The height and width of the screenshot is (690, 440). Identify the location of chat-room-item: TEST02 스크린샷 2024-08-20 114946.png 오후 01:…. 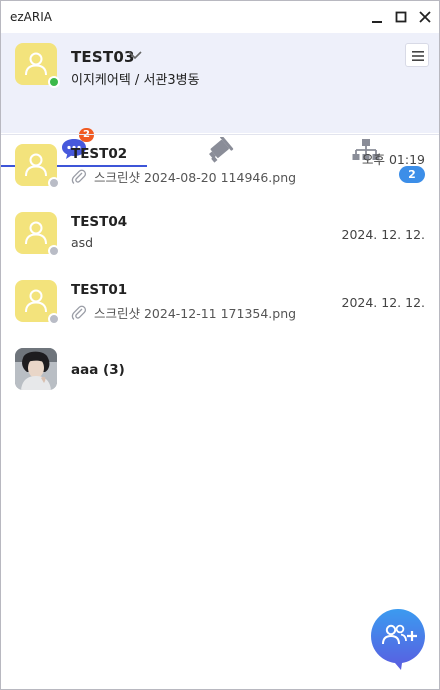
(220, 169).